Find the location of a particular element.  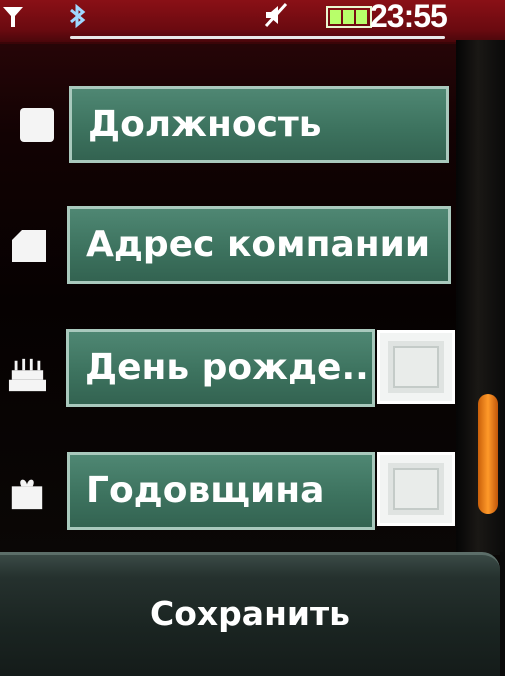

anniversary-checkbox is located at coordinates (416, 489).